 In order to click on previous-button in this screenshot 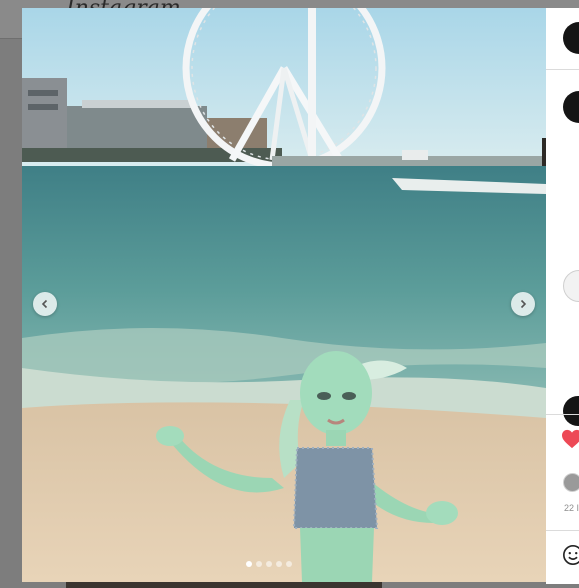, I will do `click(45, 304)`.